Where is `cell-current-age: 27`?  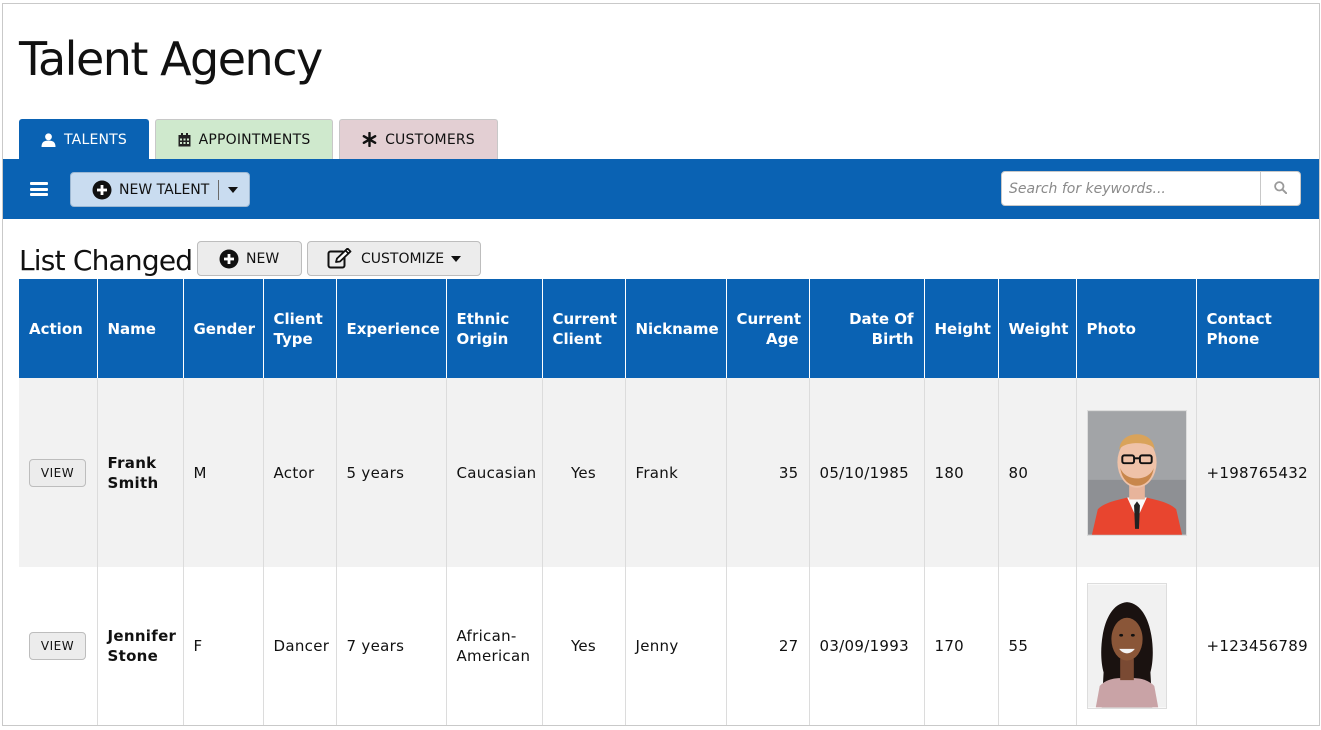 cell-current-age: 27 is located at coordinates (768, 646).